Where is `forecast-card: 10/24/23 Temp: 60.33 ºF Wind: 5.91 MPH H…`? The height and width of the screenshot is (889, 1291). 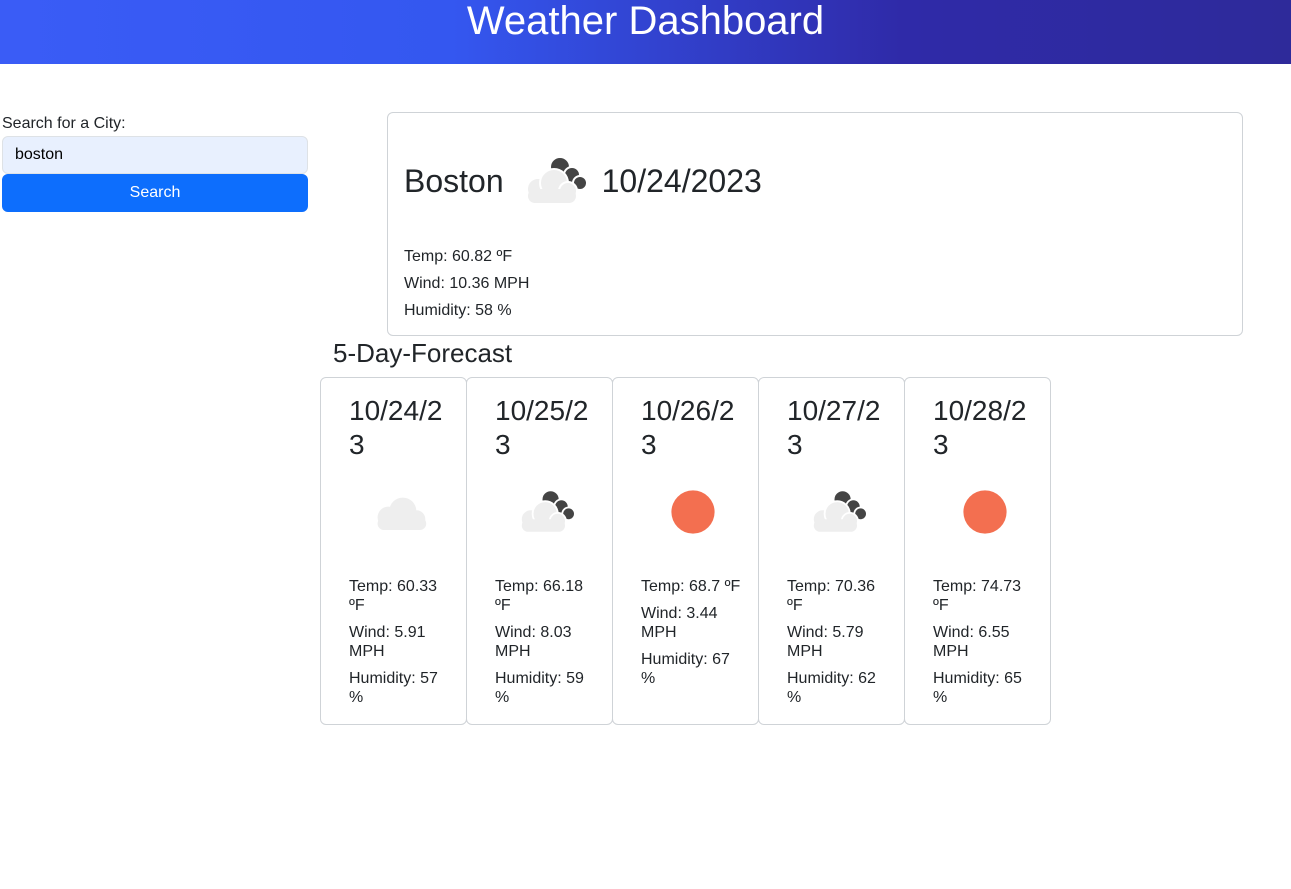
forecast-card: 10/24/23 Temp: 60.33 ºF Wind: 5.91 MPH H… is located at coordinates (393, 551).